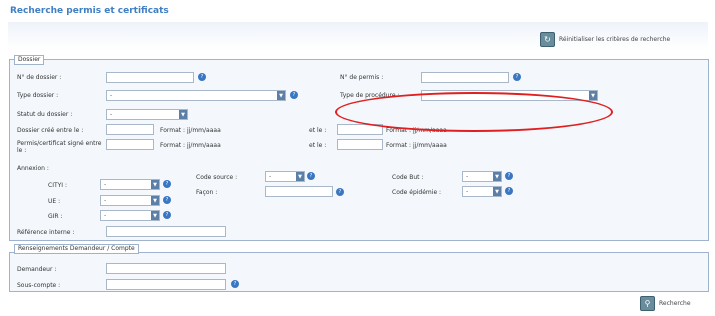 This screenshot has width=715, height=316. What do you see at coordinates (270, 176) in the screenshot?
I see `code-source-value: -` at bounding box center [270, 176].